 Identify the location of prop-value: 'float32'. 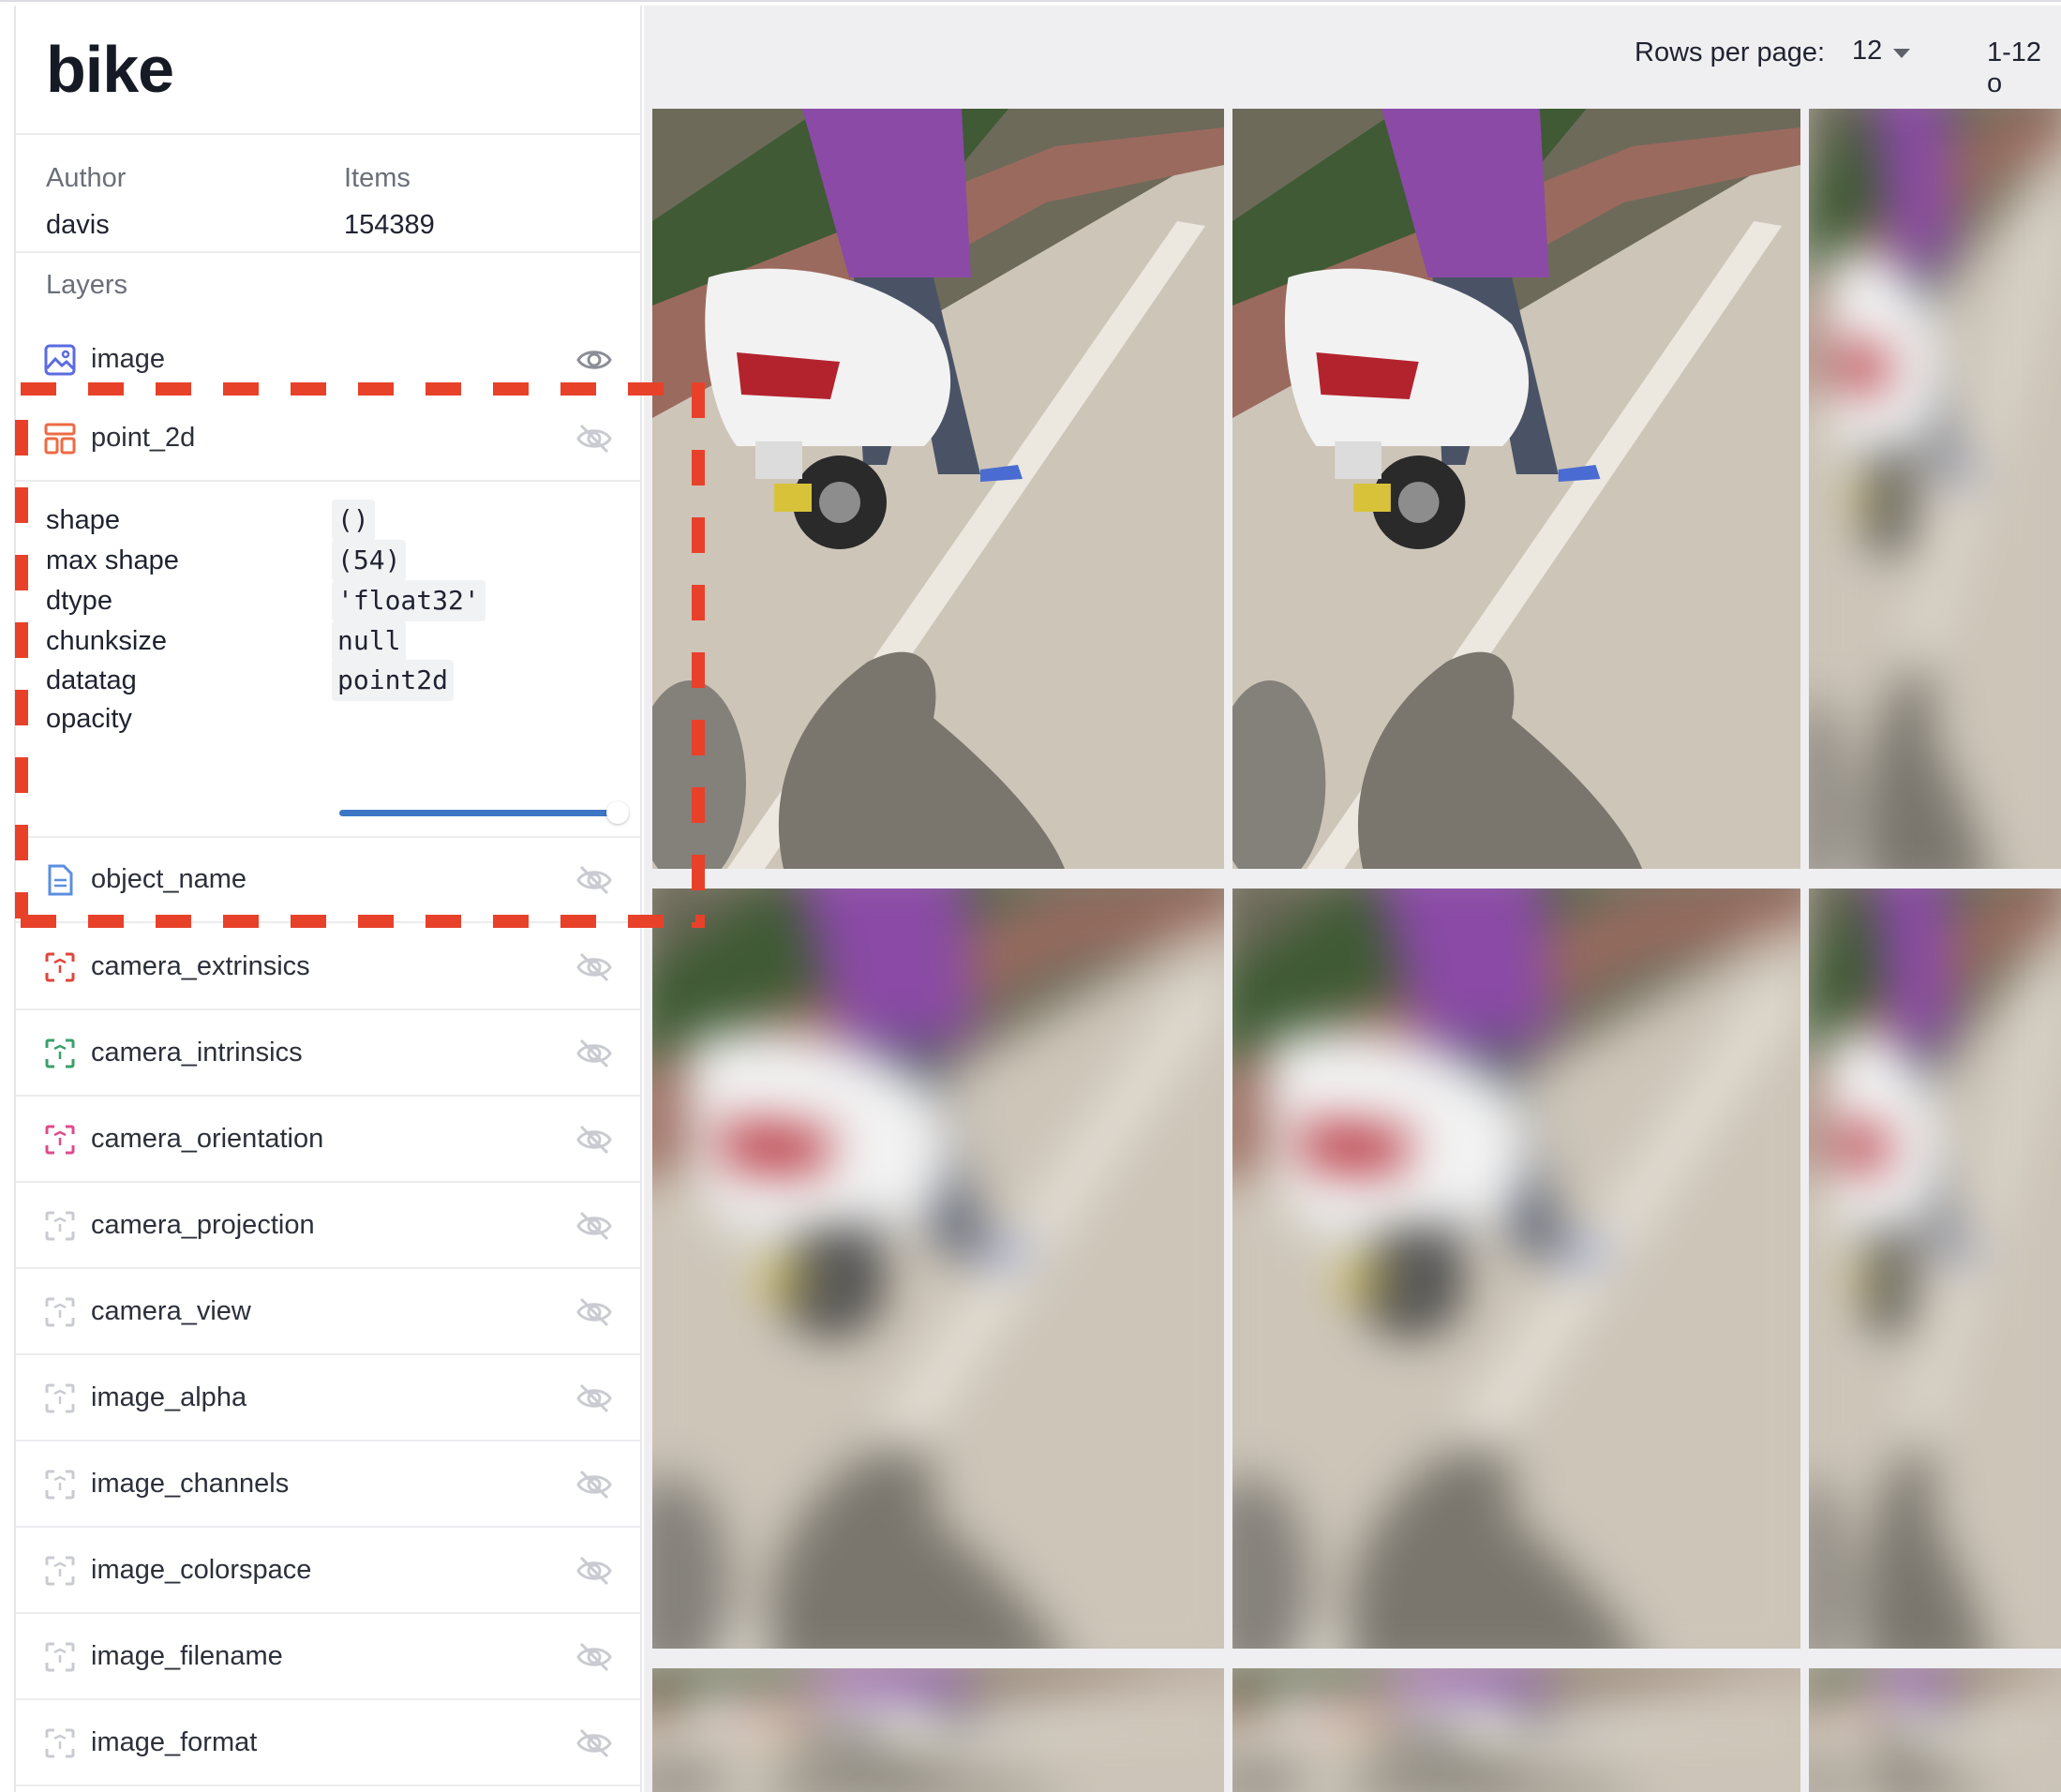
(408, 601).